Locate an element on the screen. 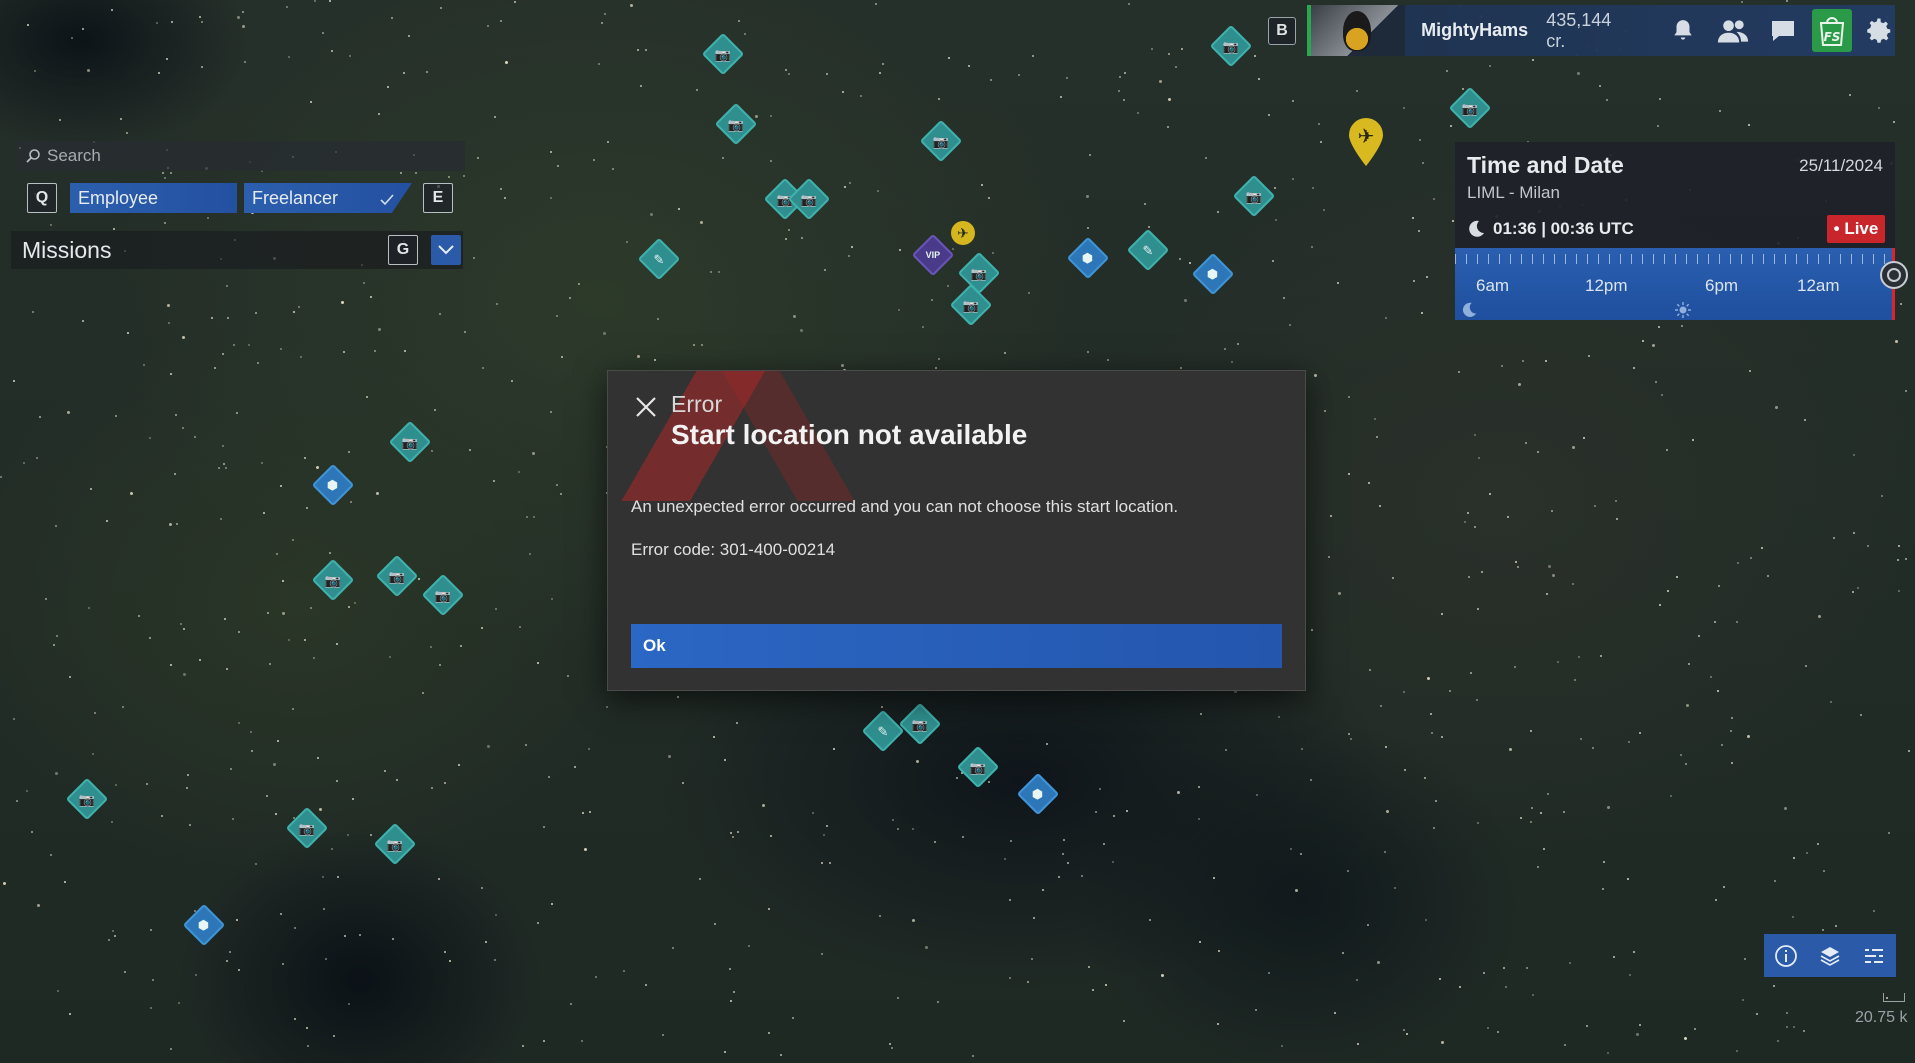  profile-bar: MightyHams 435,144 cr. FS is located at coordinates (1601, 30).